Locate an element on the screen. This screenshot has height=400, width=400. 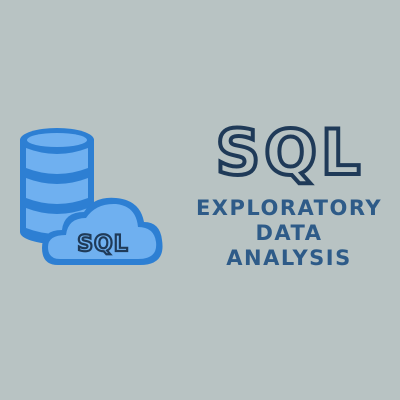
subtitle-line-3: ANALYSIS is located at coordinates (289, 258).